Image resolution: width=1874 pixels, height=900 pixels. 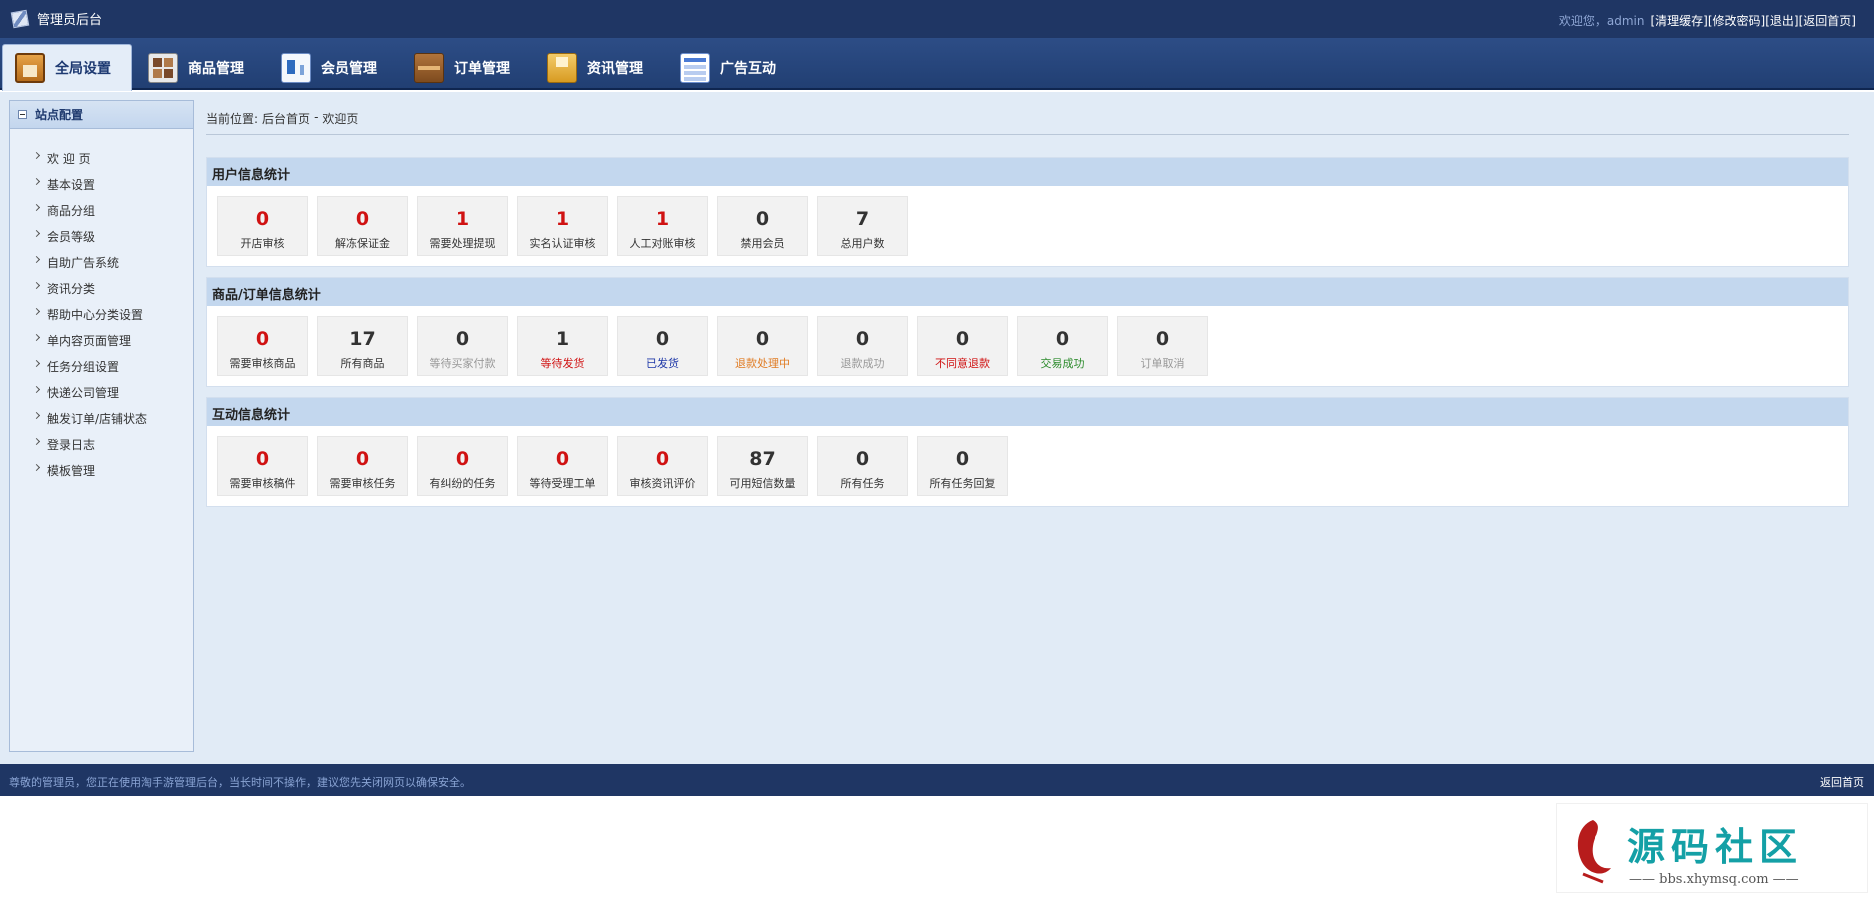 What do you see at coordinates (70, 20) in the screenshot?
I see `app-title: 管理员后台` at bounding box center [70, 20].